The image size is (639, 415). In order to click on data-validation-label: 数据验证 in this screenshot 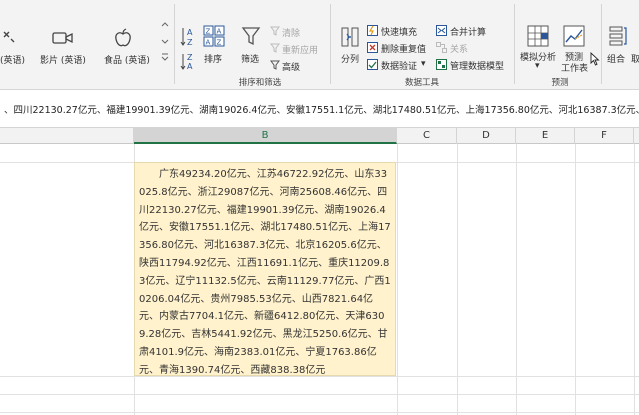, I will do `click(399, 65)`.